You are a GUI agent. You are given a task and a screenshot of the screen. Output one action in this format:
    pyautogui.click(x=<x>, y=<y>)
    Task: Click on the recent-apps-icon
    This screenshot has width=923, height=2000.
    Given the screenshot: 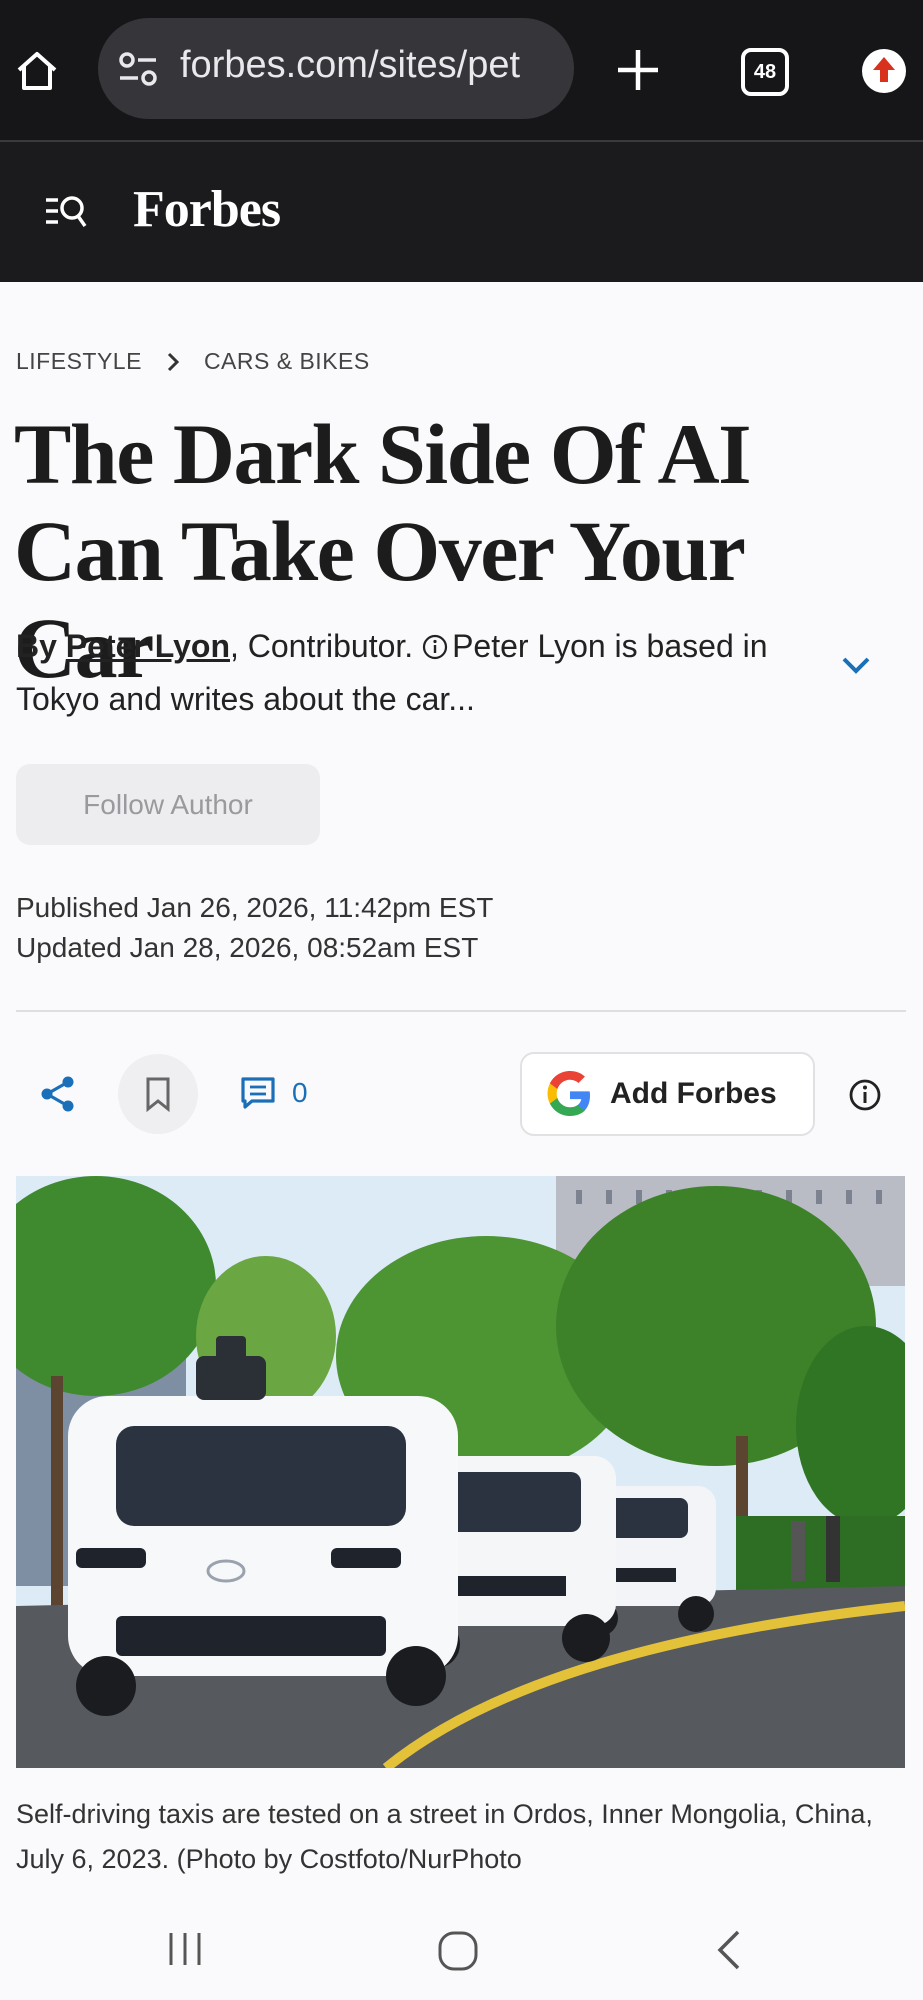 What is the action you would take?
    pyautogui.click(x=185, y=1949)
    